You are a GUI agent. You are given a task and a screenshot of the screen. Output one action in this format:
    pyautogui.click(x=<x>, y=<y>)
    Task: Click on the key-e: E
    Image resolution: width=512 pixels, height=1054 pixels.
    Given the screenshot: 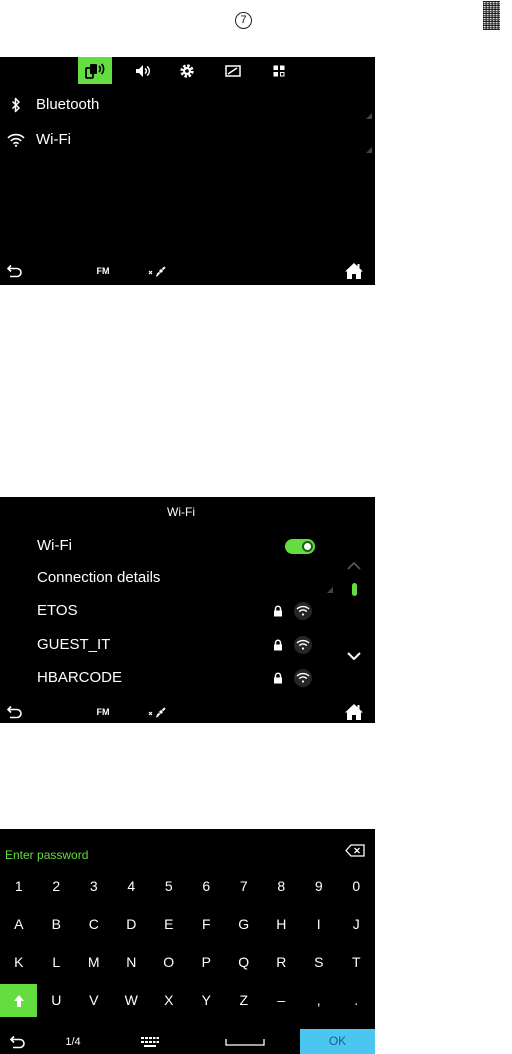 What is the action you would take?
    pyautogui.click(x=169, y=924)
    